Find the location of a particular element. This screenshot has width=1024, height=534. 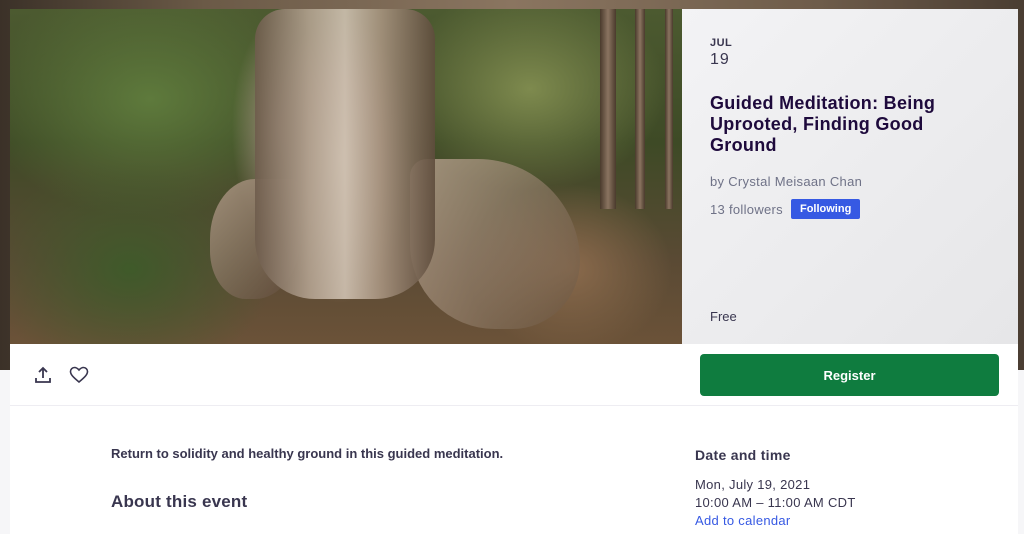

about-event-heading: About this event is located at coordinates (179, 501).